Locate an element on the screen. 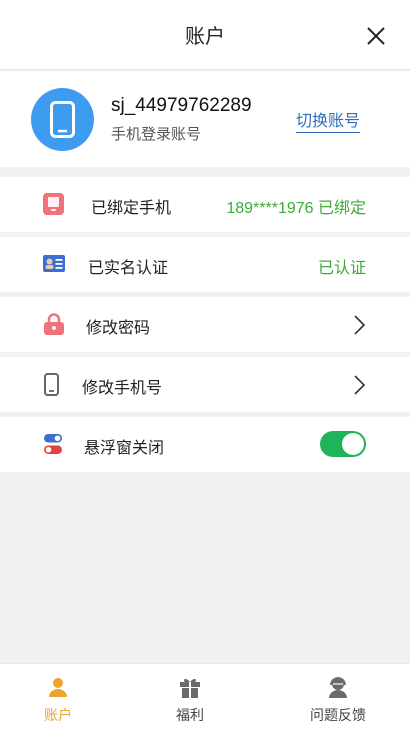 The width and height of the screenshot is (410, 730). row-change-password: 修改密码 is located at coordinates (205, 324).